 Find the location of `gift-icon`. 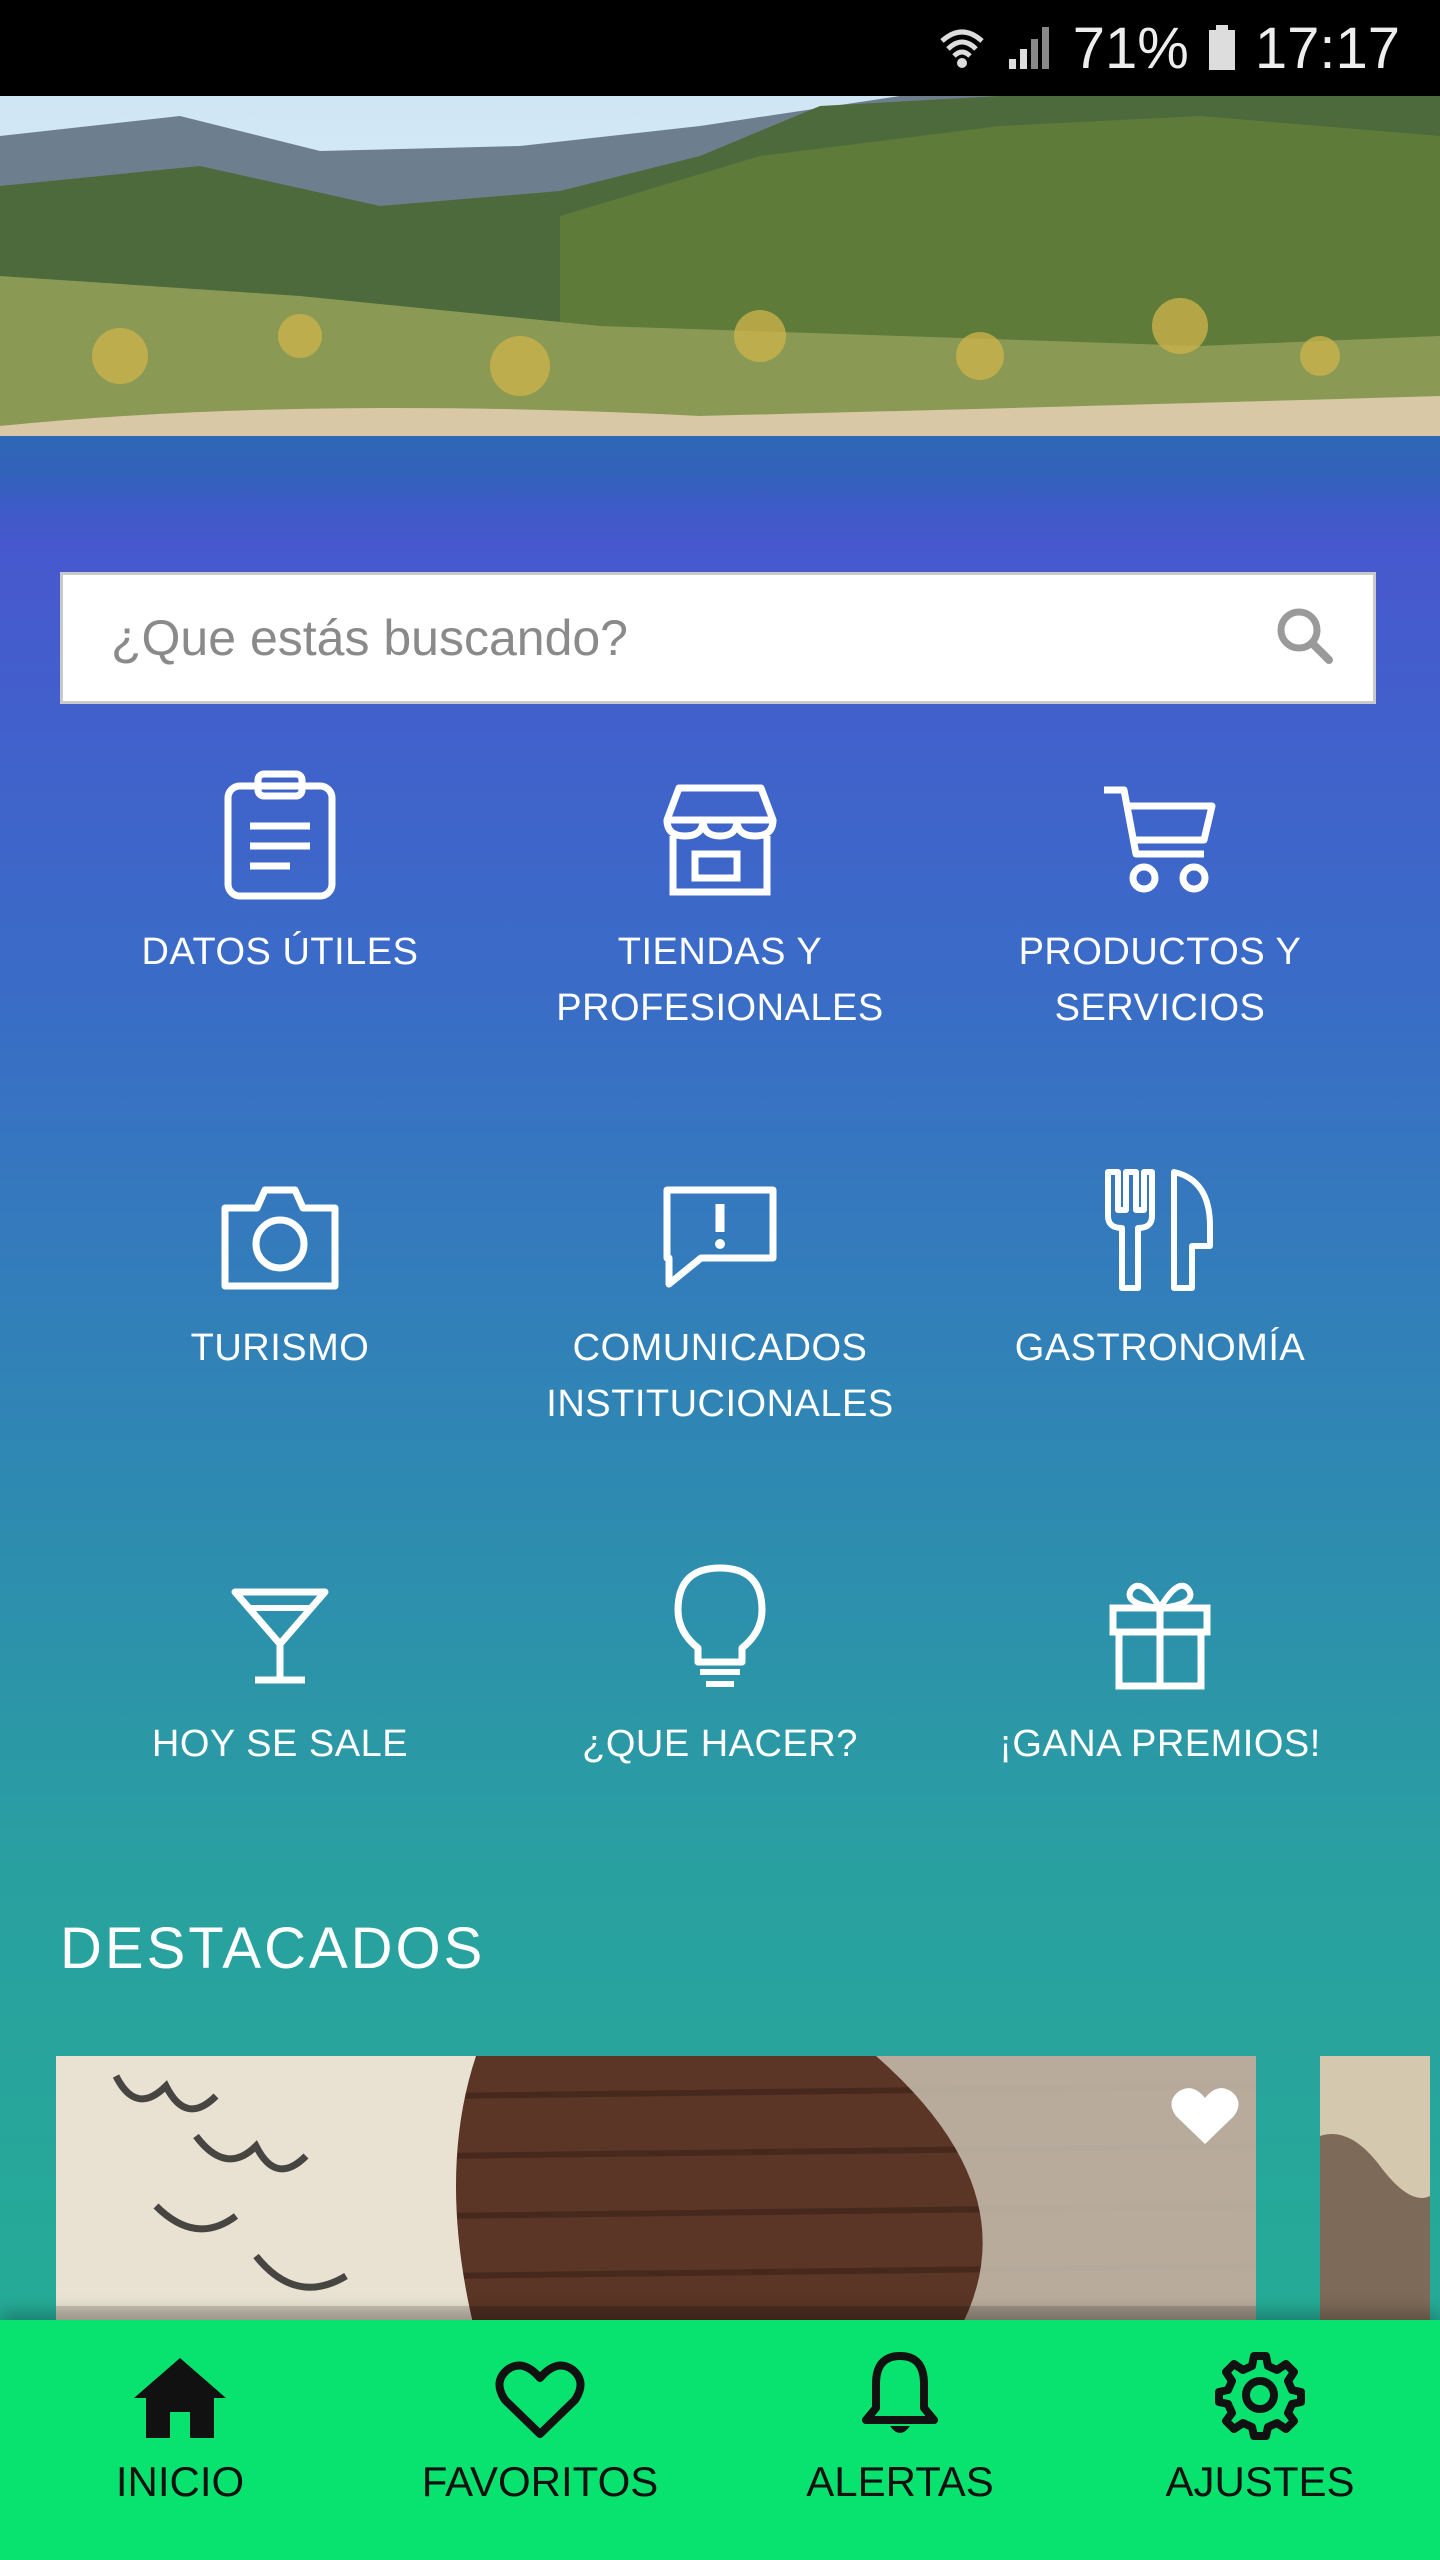

gift-icon is located at coordinates (1160, 1622).